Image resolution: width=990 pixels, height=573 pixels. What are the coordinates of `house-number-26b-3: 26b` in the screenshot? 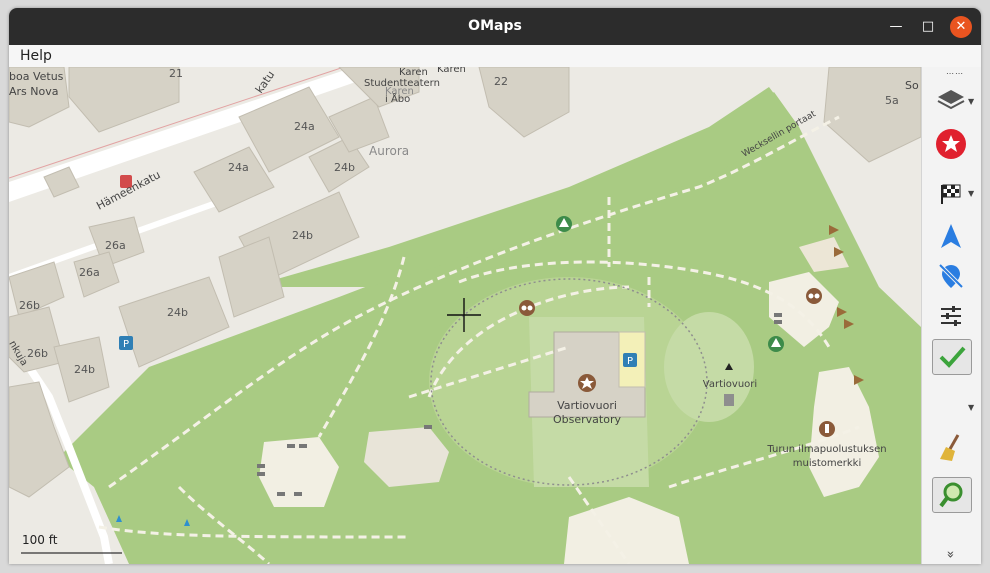 It's located at (37, 353).